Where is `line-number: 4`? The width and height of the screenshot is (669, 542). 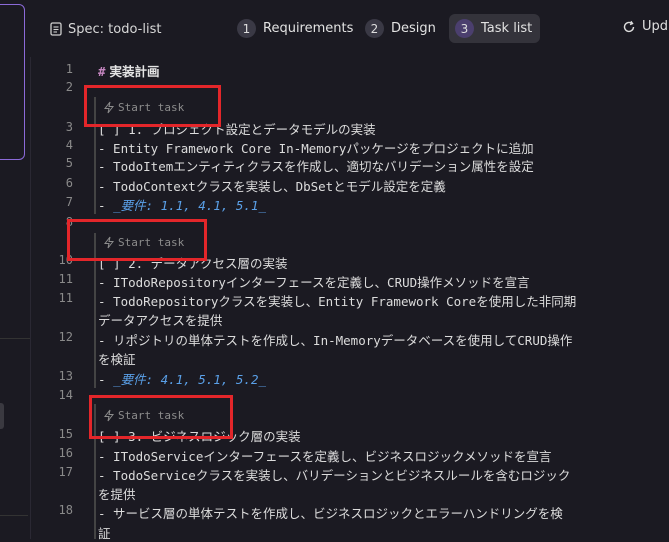
line-number: 4 is located at coordinates (69, 145).